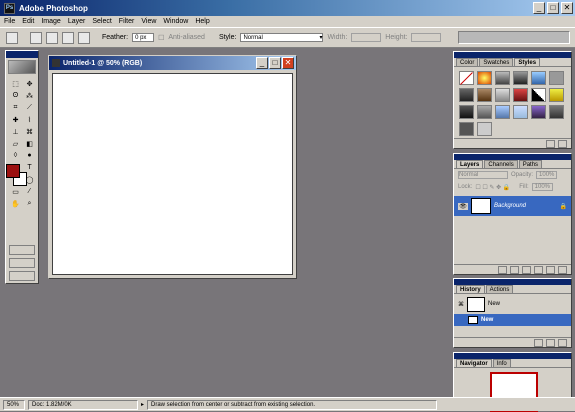  I want to click on quickmask-modes, so click(22, 250).